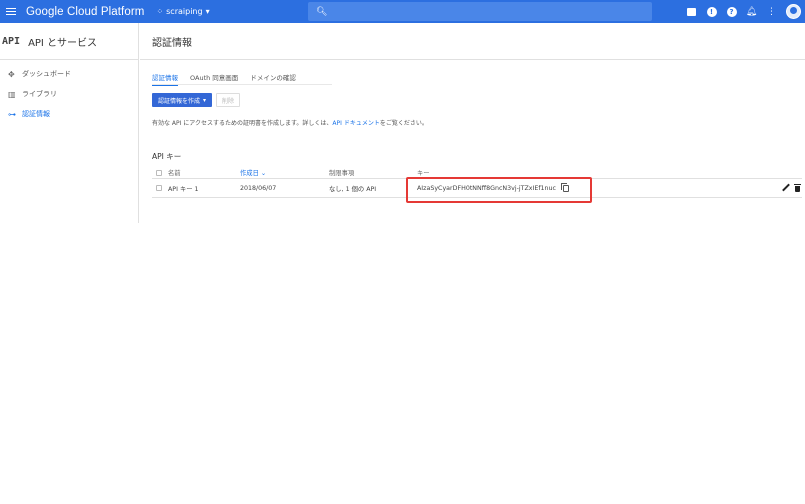 This screenshot has width=805, height=504. What do you see at coordinates (472, 41) in the screenshot?
I see `page-title: 認証情報` at bounding box center [472, 41].